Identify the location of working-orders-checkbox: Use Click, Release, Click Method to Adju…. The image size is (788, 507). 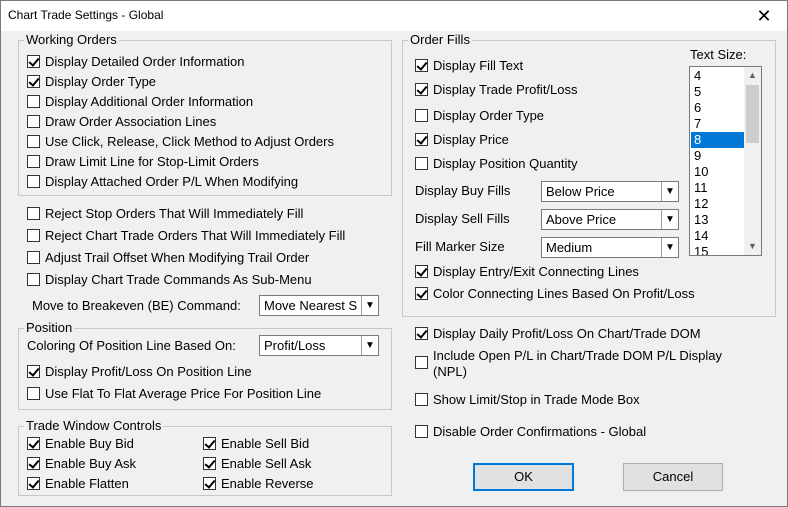
(180, 141).